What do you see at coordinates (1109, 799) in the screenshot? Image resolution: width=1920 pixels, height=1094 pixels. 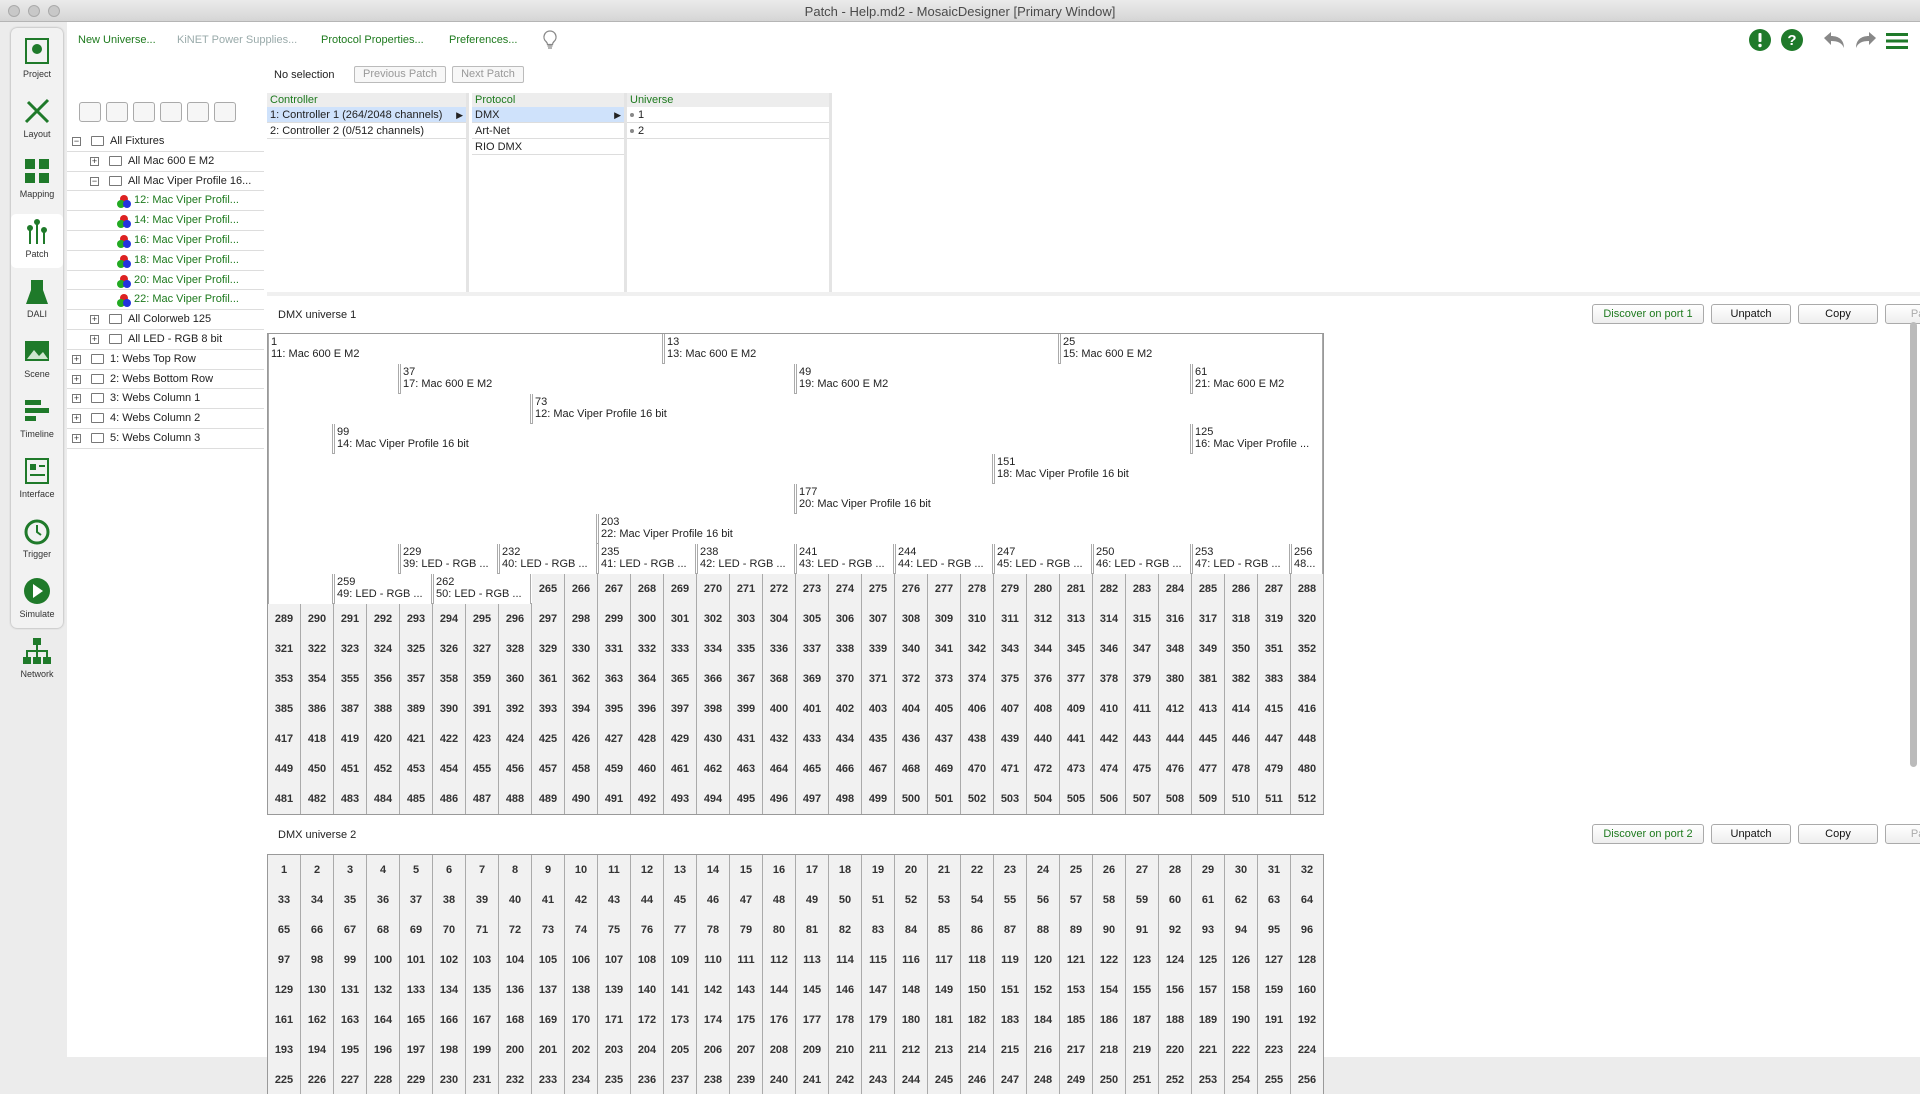 I see `channel-cell: 506` at bounding box center [1109, 799].